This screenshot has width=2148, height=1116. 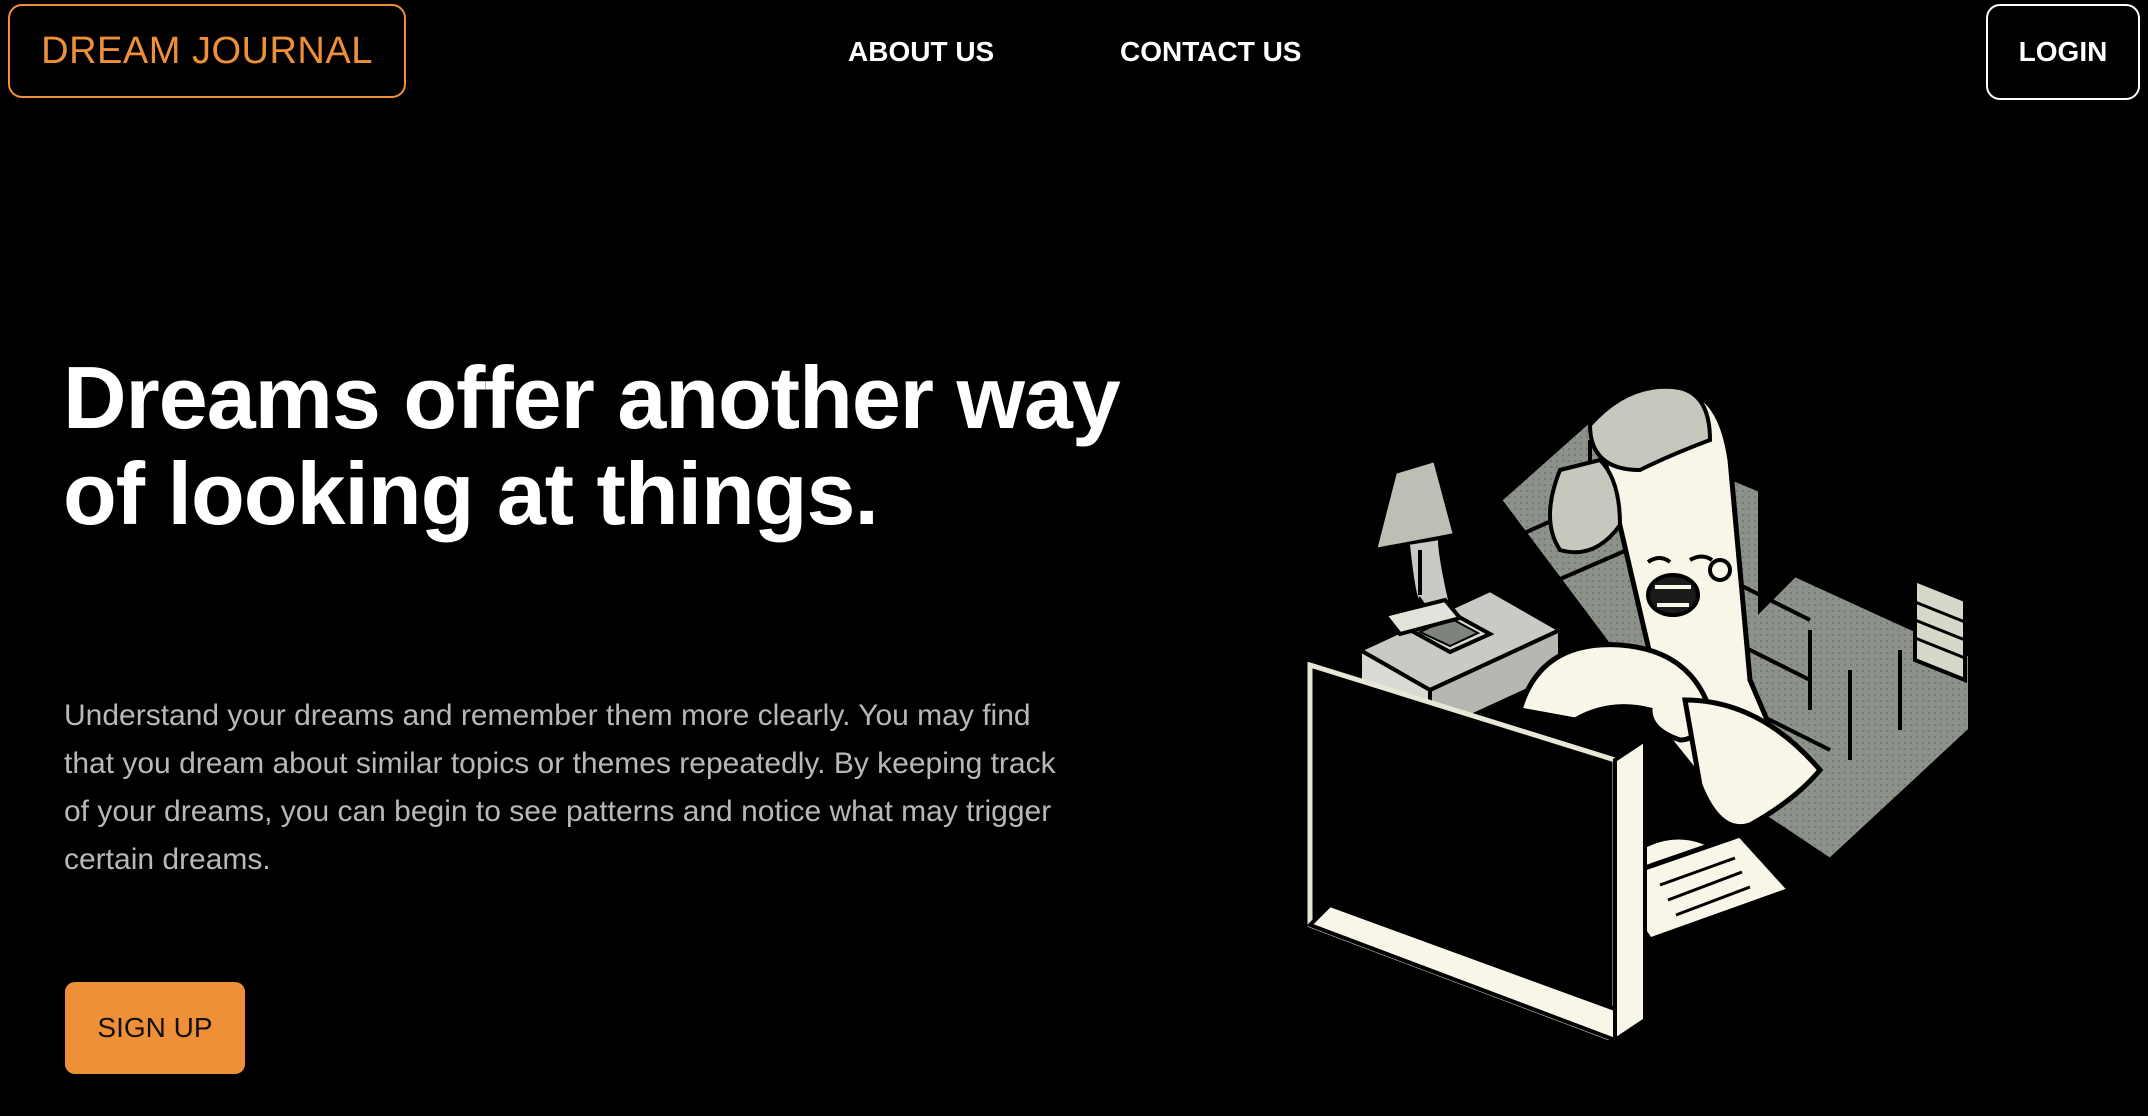 I want to click on signup-button: SIGN UP, so click(x=155, y=1028).